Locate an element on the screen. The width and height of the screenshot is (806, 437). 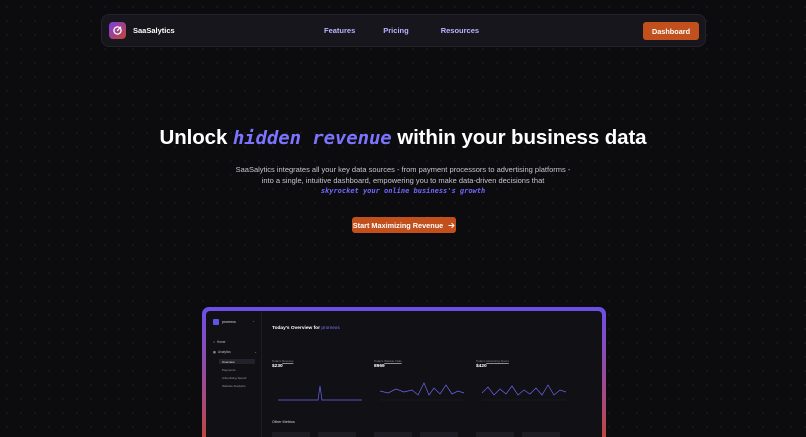
preview-sidebar-home-label: Home is located at coordinates (221, 342).